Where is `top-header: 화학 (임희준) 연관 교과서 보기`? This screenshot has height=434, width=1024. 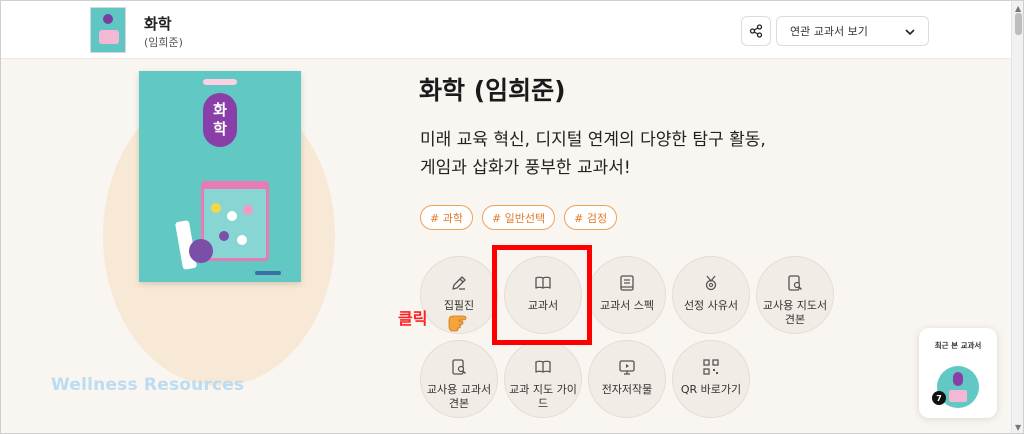 top-header: 화학 (임희준) 연관 교과서 보기 is located at coordinates (506, 30).